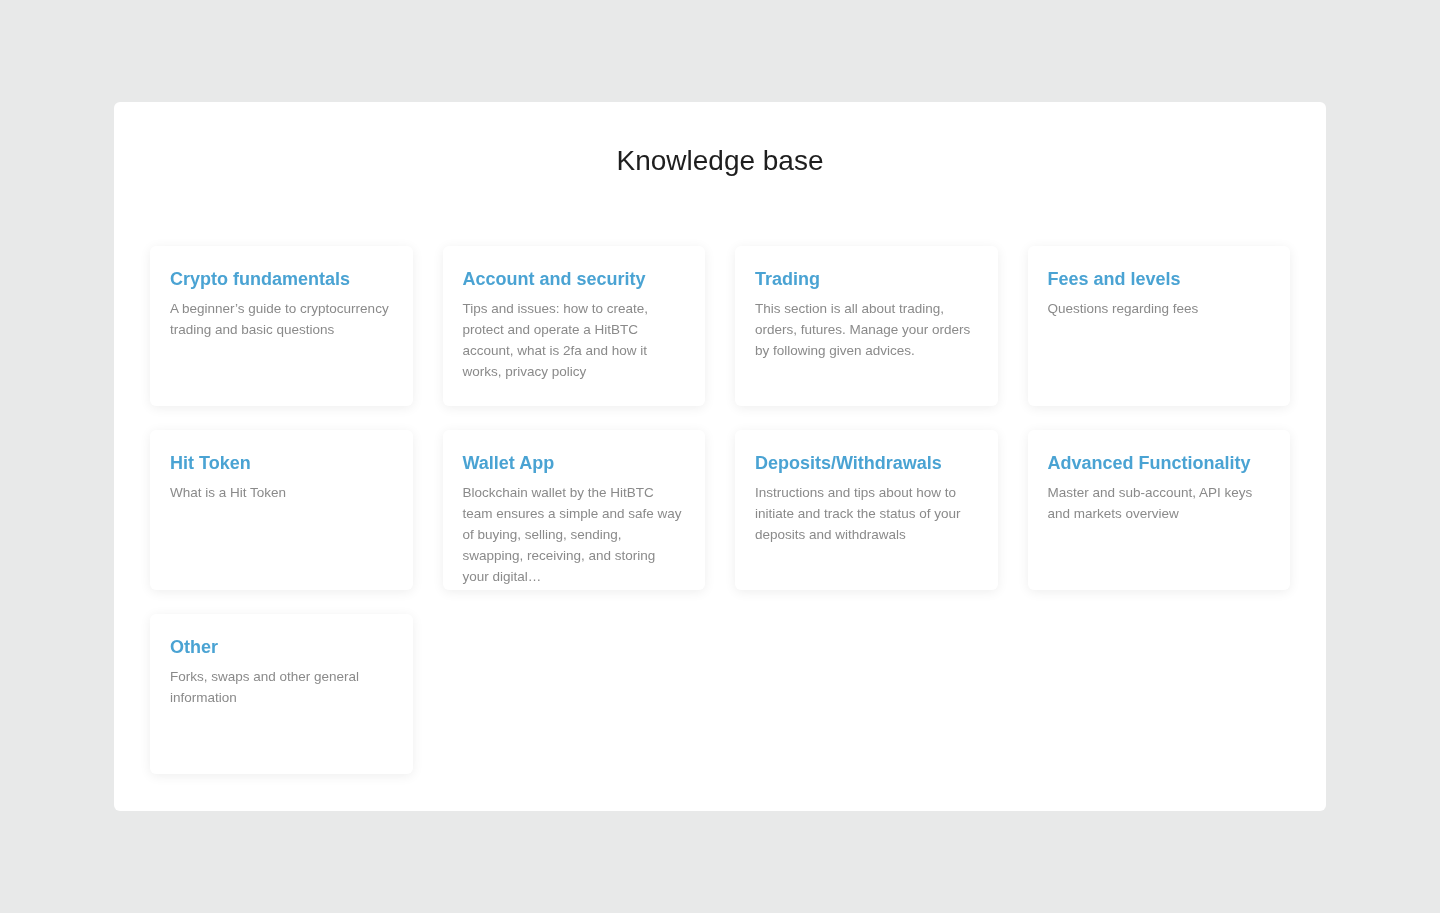  What do you see at coordinates (554, 279) in the screenshot?
I see `card-title: Account and security` at bounding box center [554, 279].